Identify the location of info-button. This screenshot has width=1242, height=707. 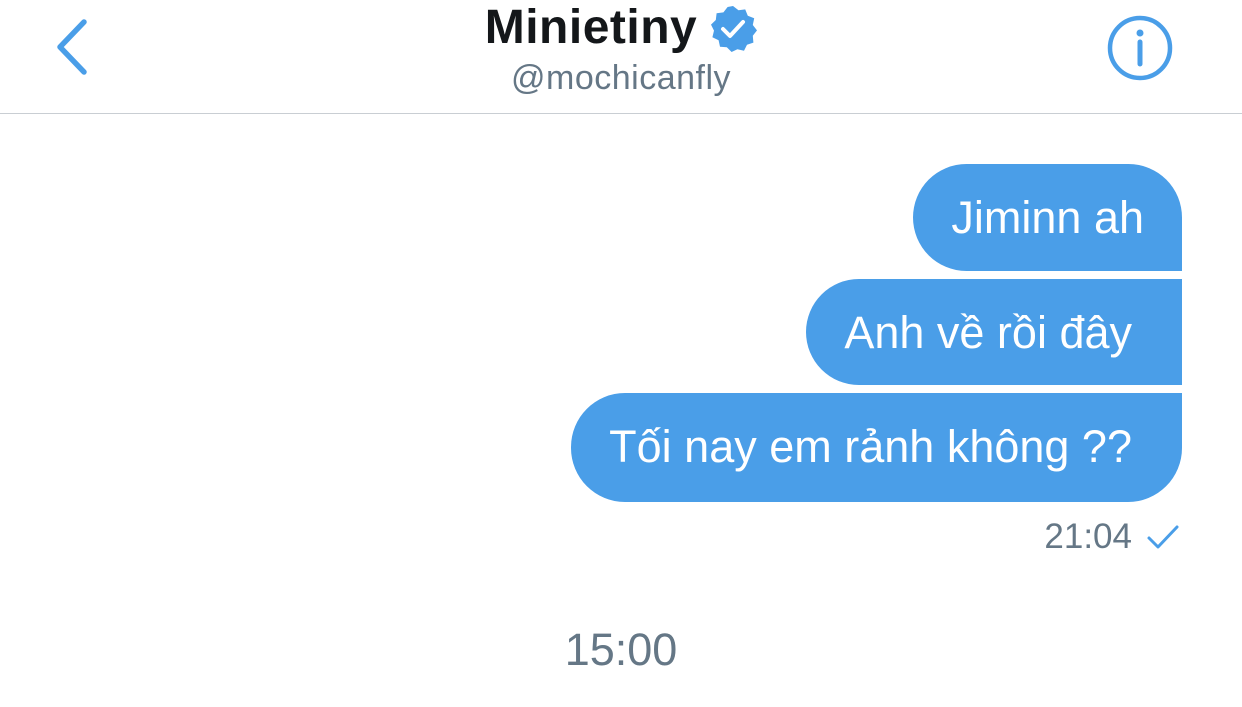
(1140, 50).